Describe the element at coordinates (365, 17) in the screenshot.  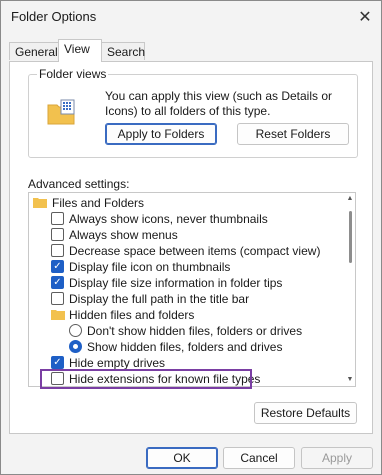
I see `close-button: ✕` at that location.